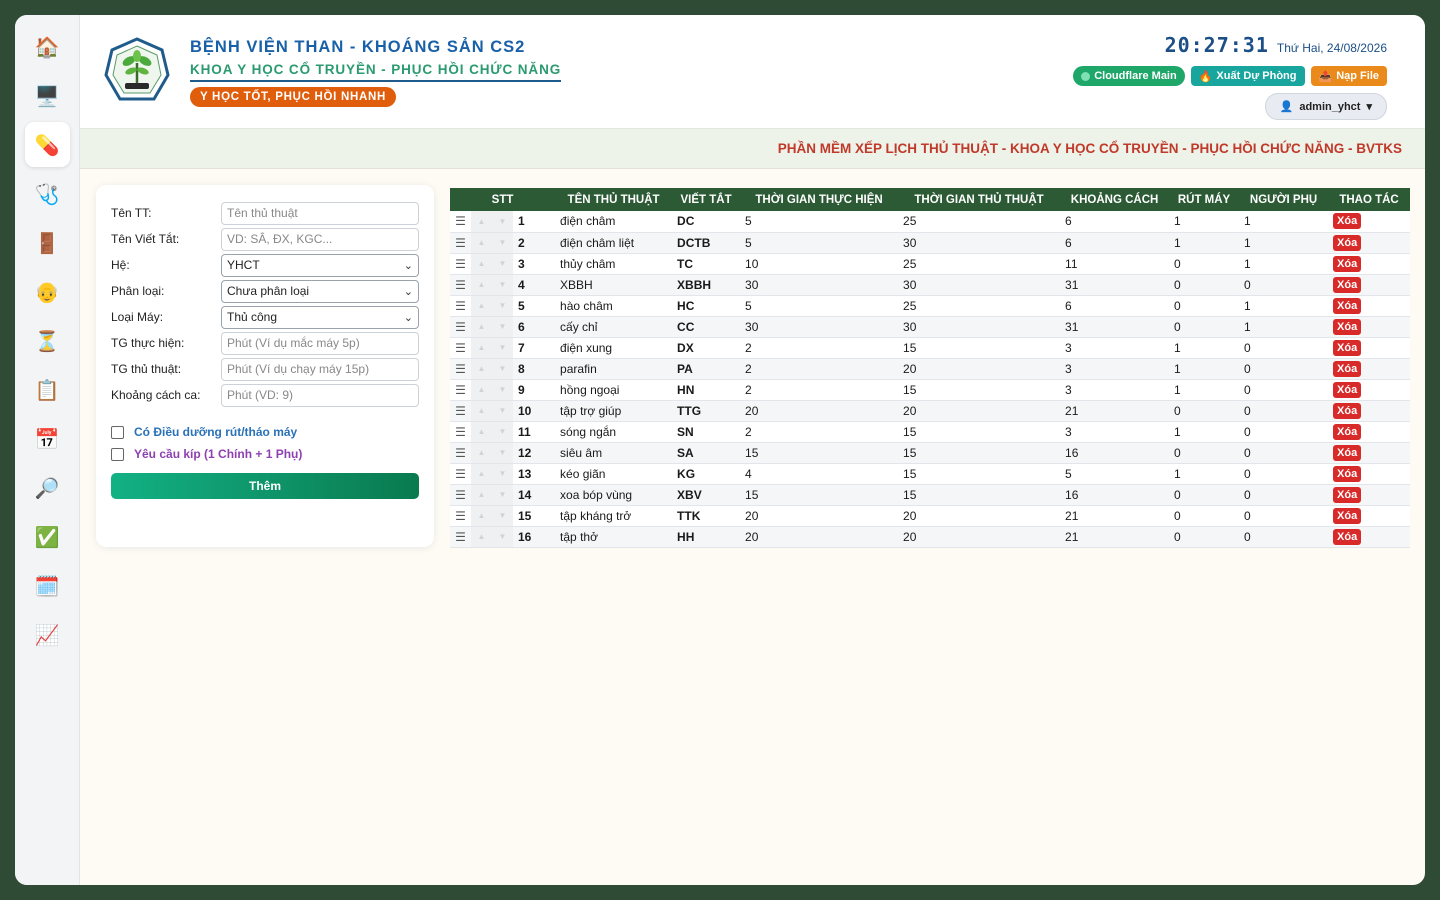 This screenshot has width=1440, height=900. I want to click on cloudflare-main-button: Cloudflare Main, so click(1129, 76).